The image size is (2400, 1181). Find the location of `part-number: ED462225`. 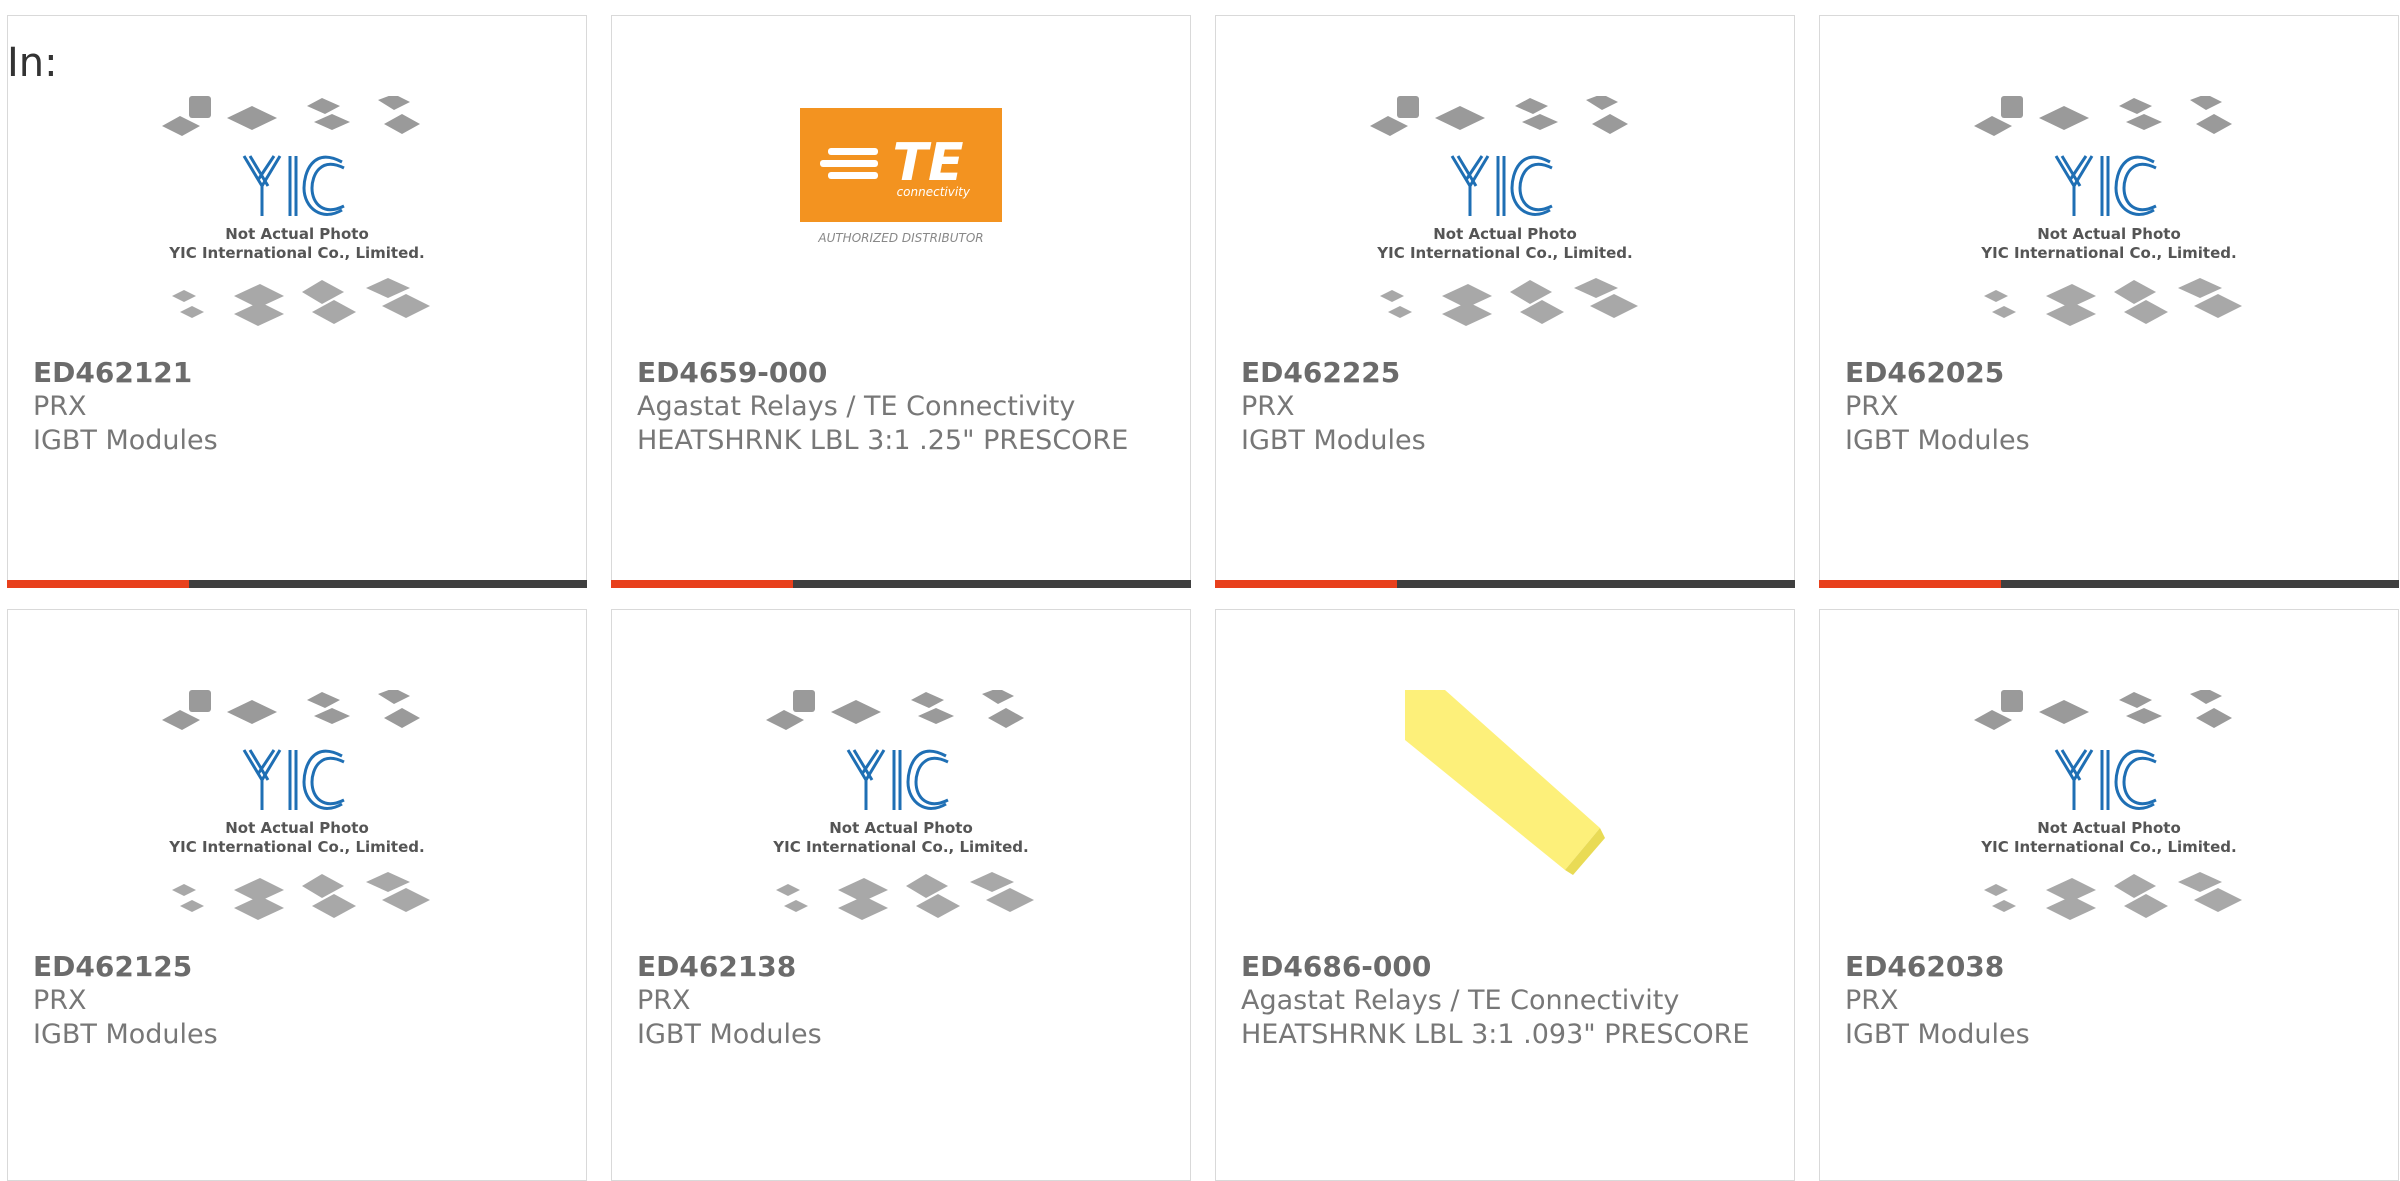

part-number: ED462225 is located at coordinates (1506, 373).